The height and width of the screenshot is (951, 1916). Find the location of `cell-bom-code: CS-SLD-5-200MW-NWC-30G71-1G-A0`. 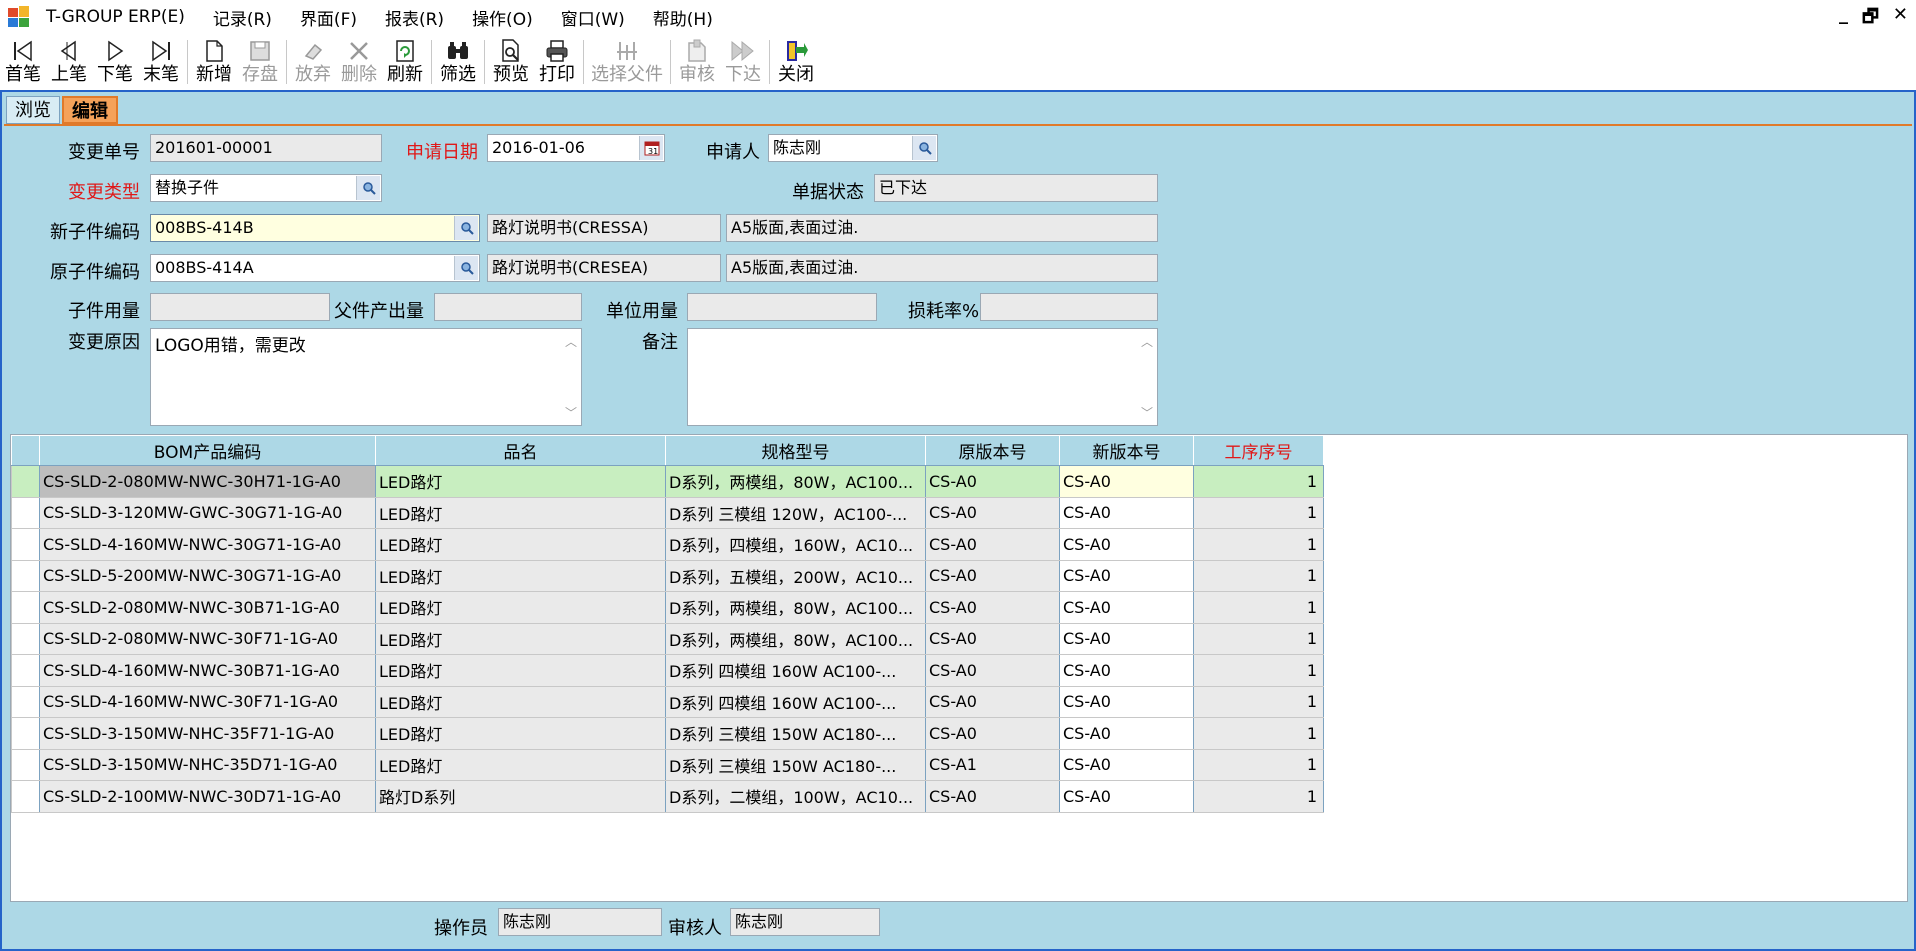

cell-bom-code: CS-SLD-5-200MW-NWC-30G71-1G-A0 is located at coordinates (207, 575).